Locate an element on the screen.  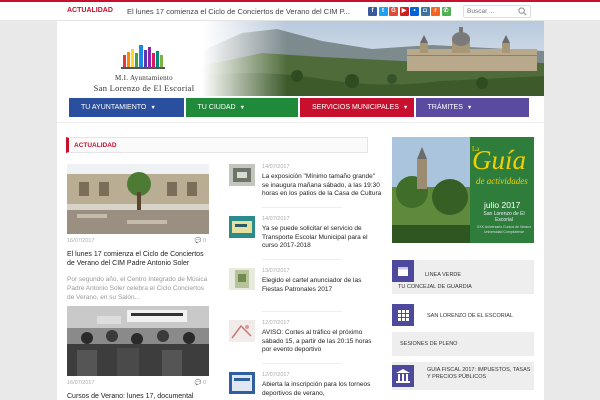
search-box is located at coordinates (497, 11).